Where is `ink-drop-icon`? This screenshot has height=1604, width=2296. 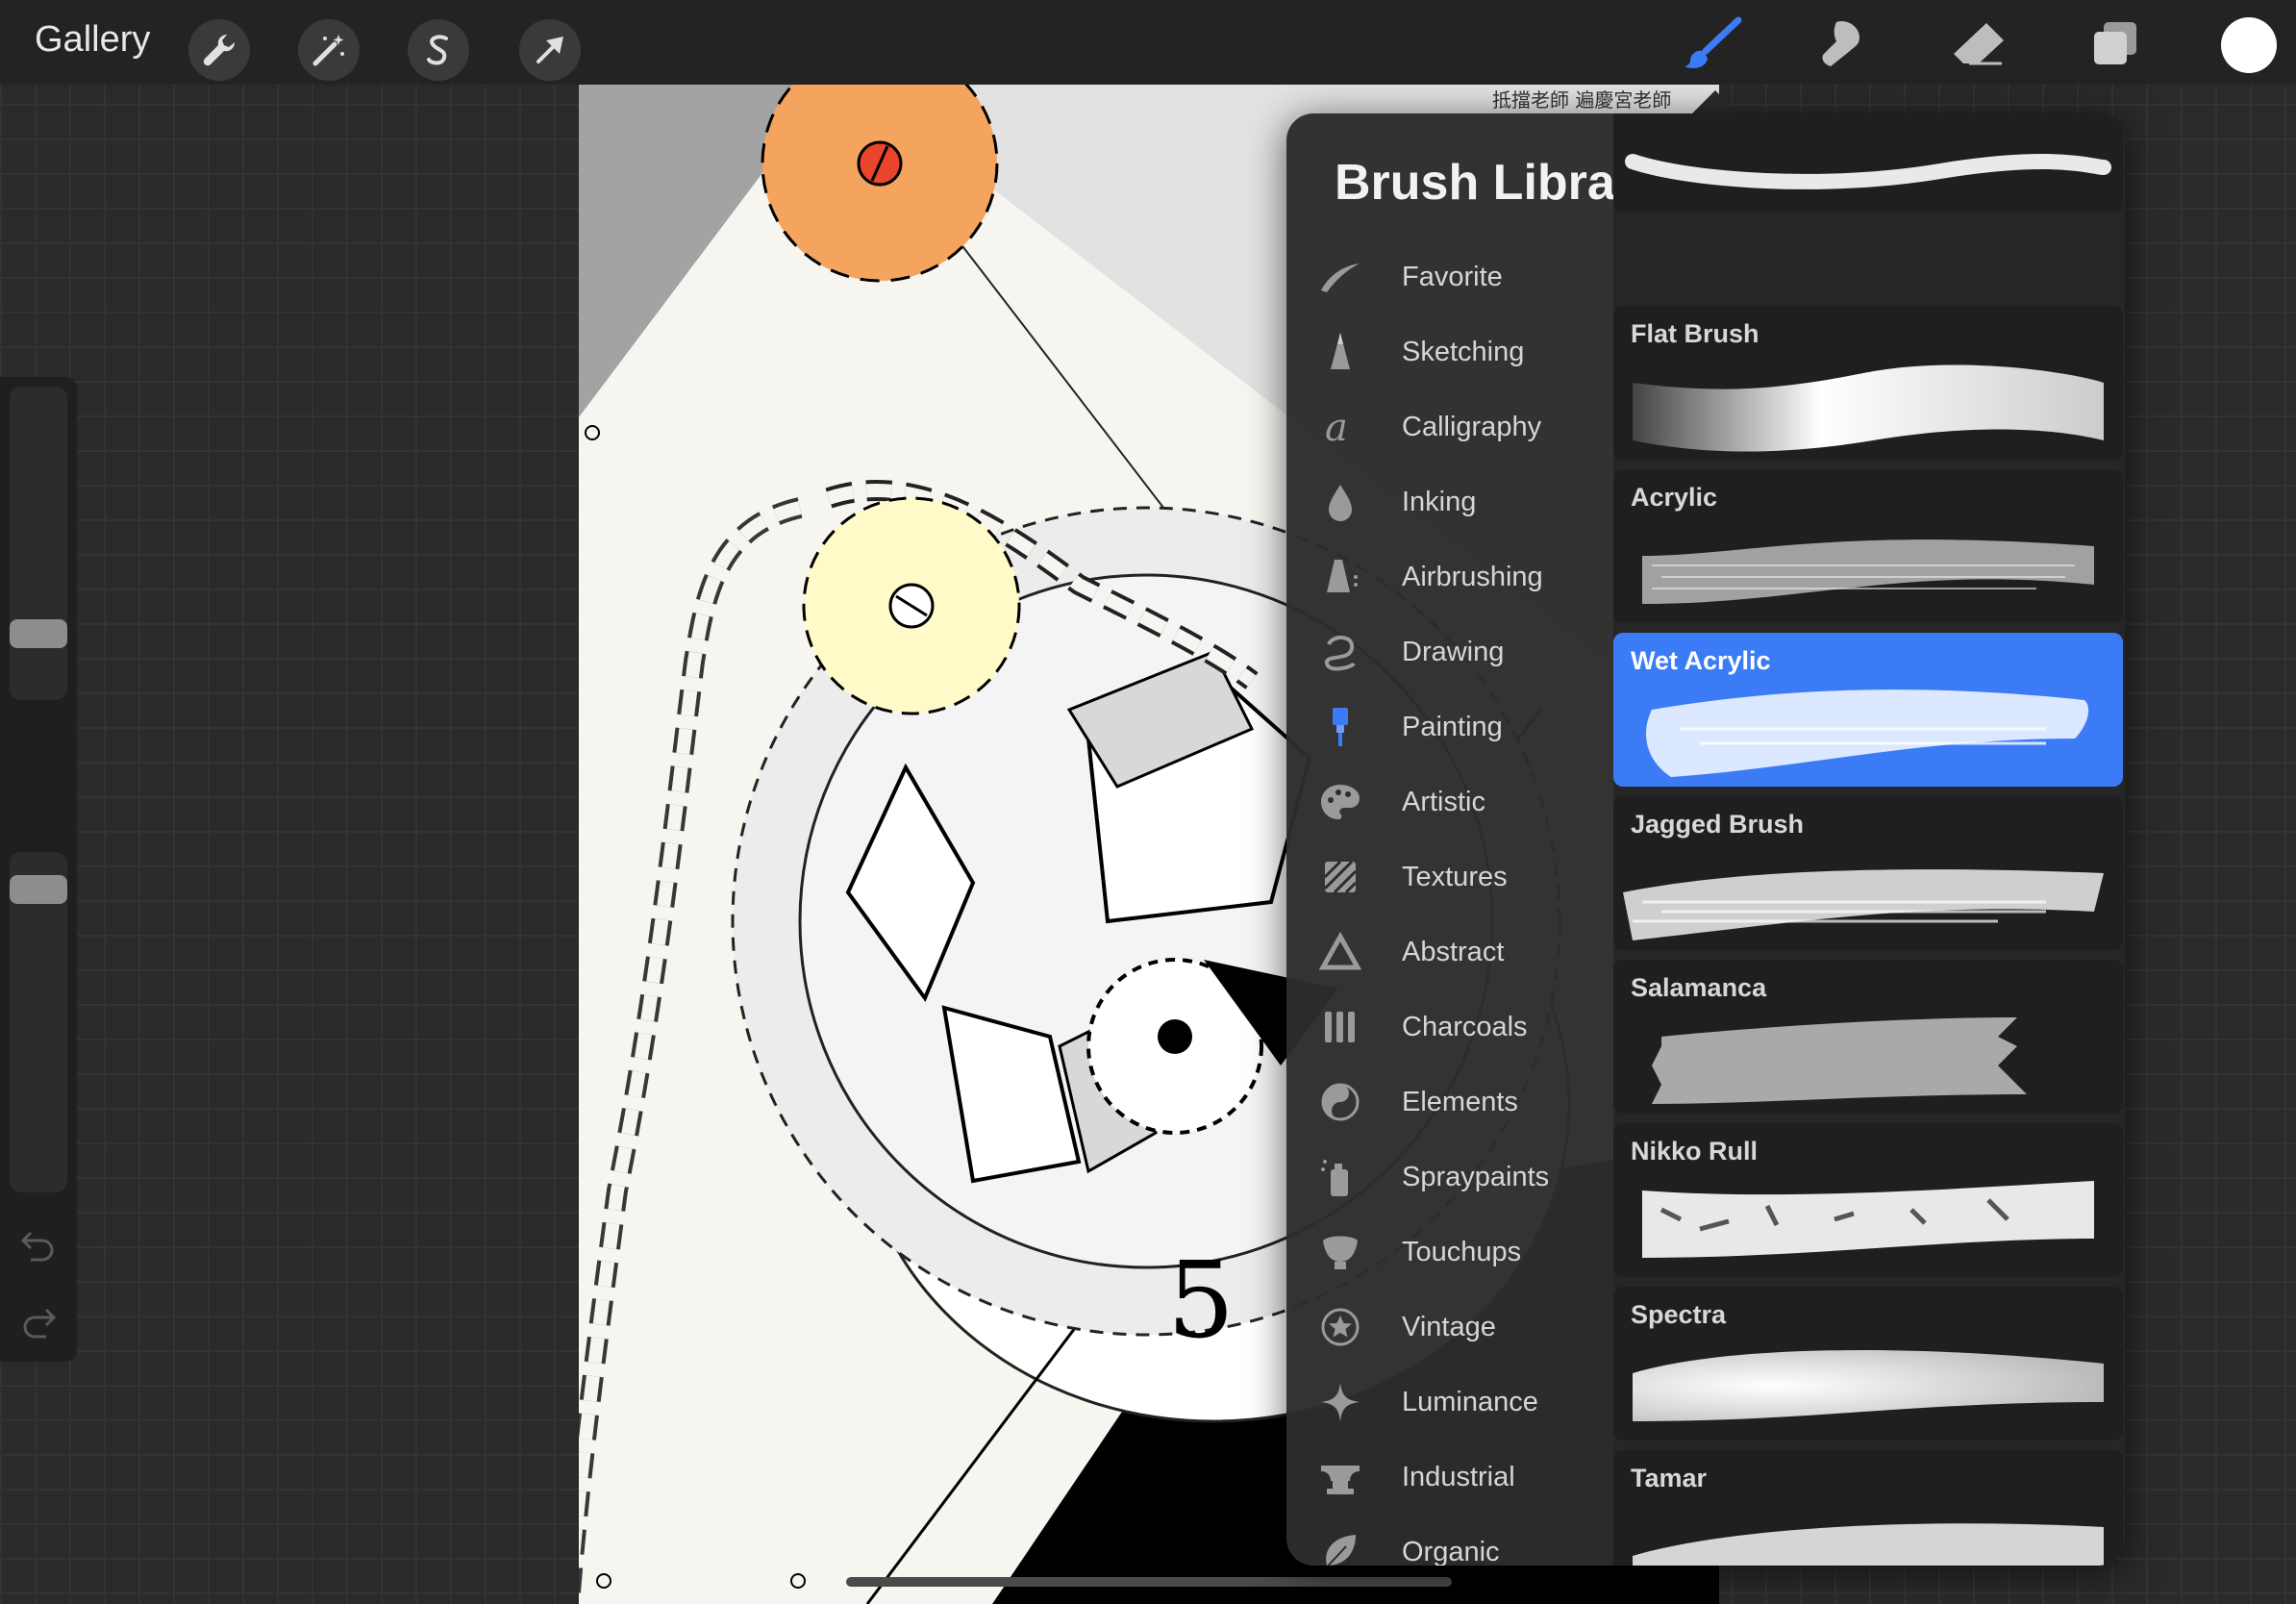
ink-drop-icon is located at coordinates (1340, 503).